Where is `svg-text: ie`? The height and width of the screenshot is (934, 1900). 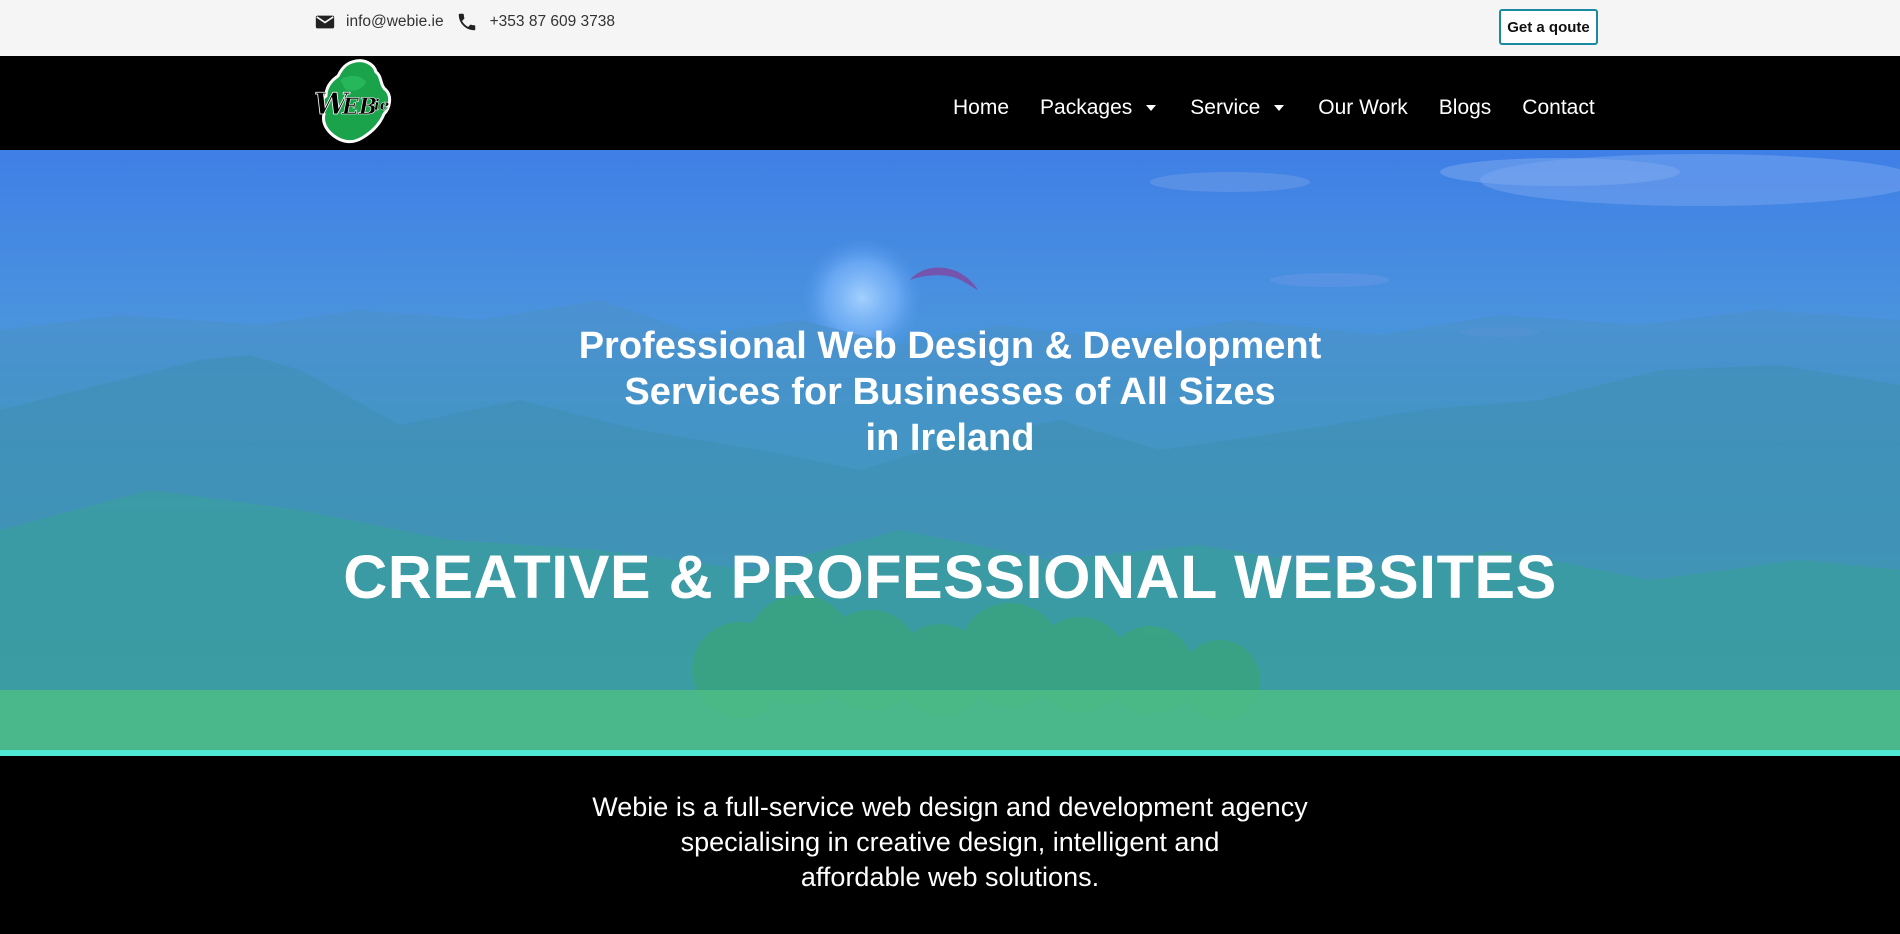 svg-text: ie is located at coordinates (381, 105).